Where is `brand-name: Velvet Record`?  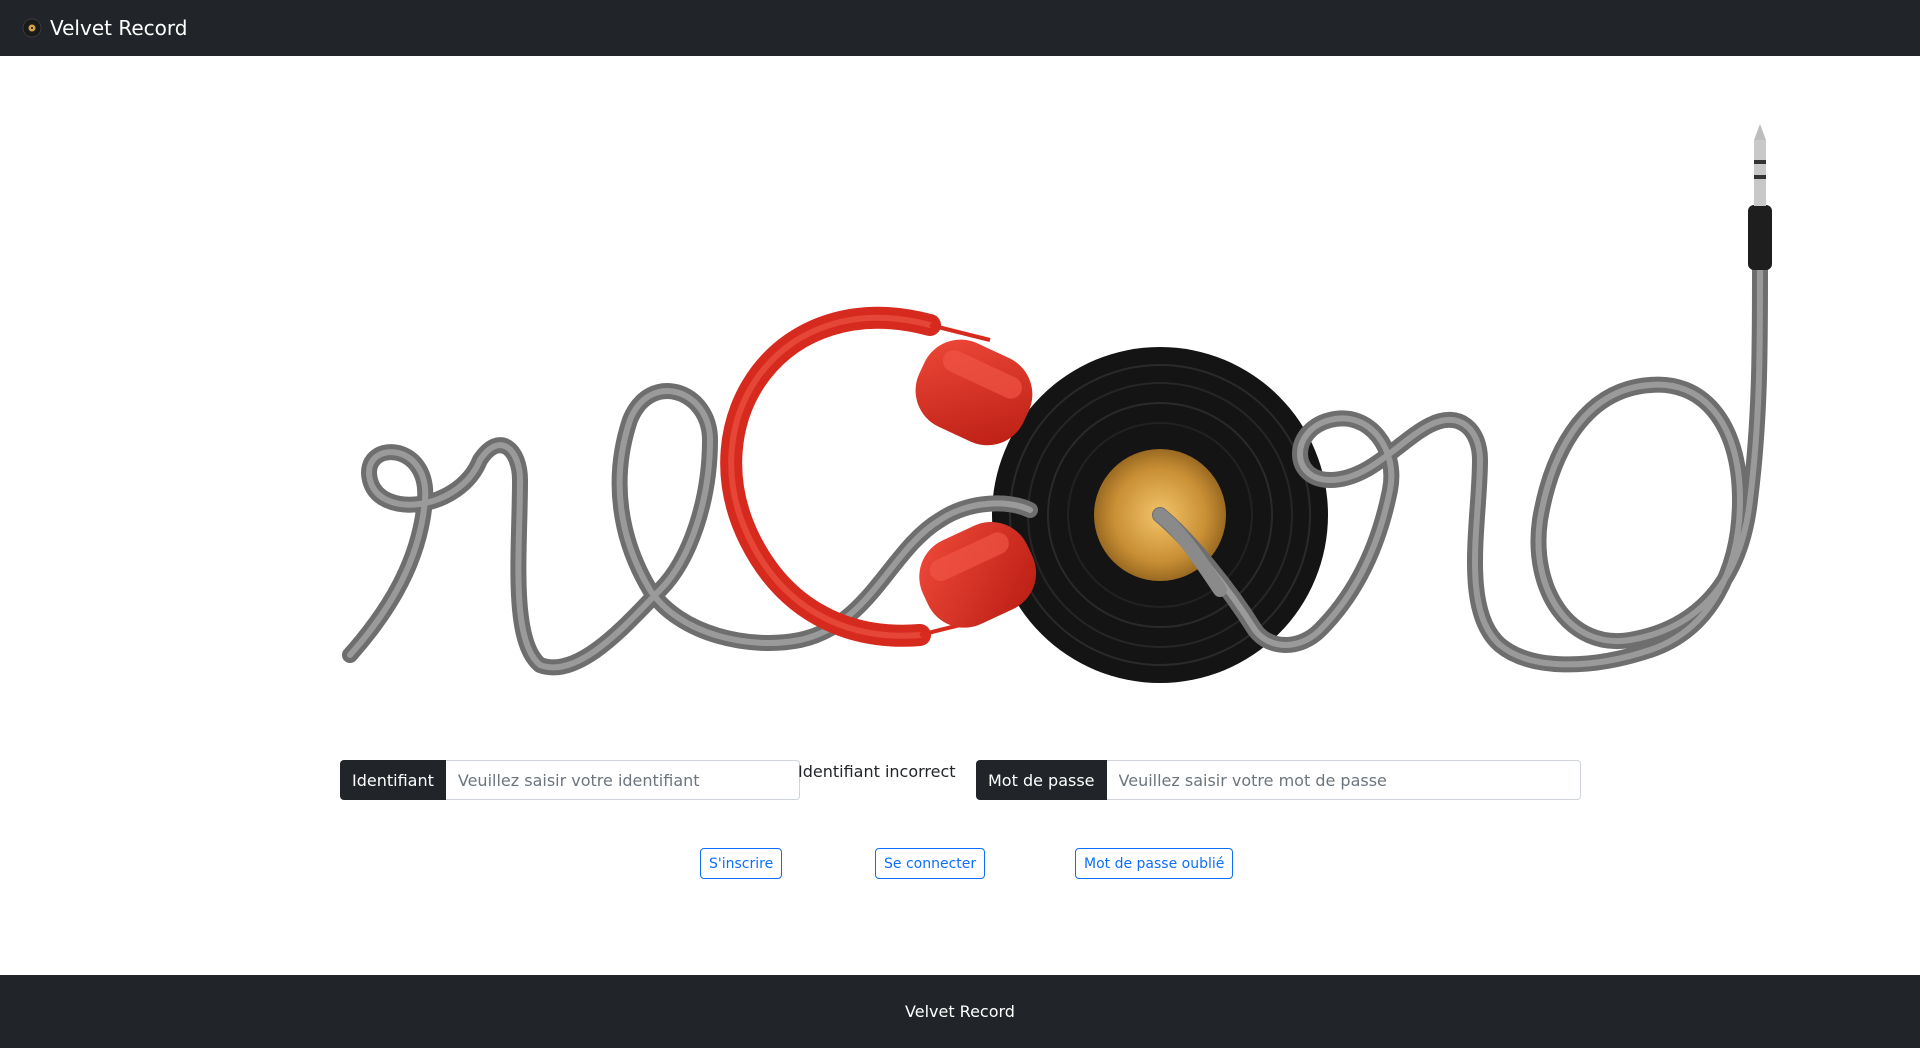
brand-name: Velvet Record is located at coordinates (119, 28).